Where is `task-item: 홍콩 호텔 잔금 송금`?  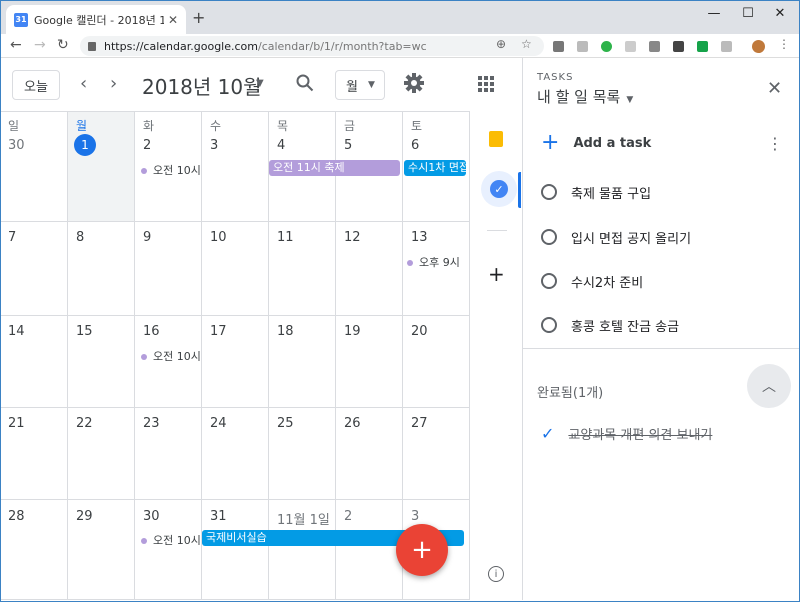
task-item: 홍콩 호텔 잔금 송금 is located at coordinates (661, 325).